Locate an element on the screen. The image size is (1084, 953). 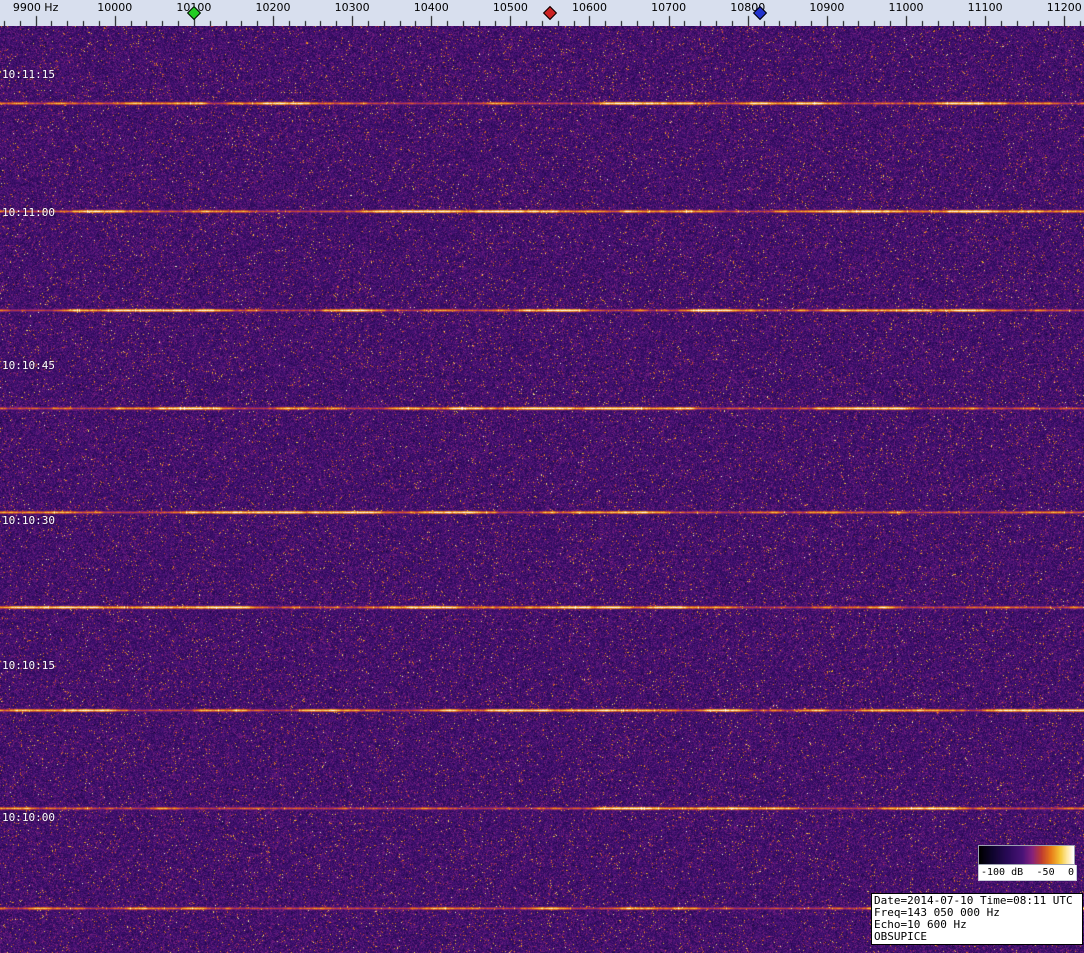
freq-tick-label: 10500 is located at coordinates (510, 7).